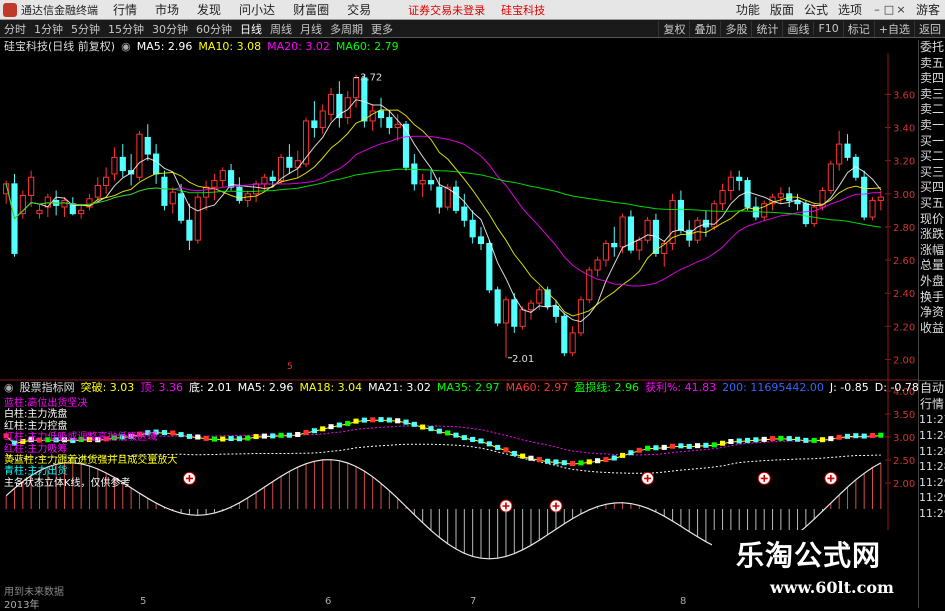 The image size is (945, 611). I want to click on menu-options: 选项, so click(850, 9).